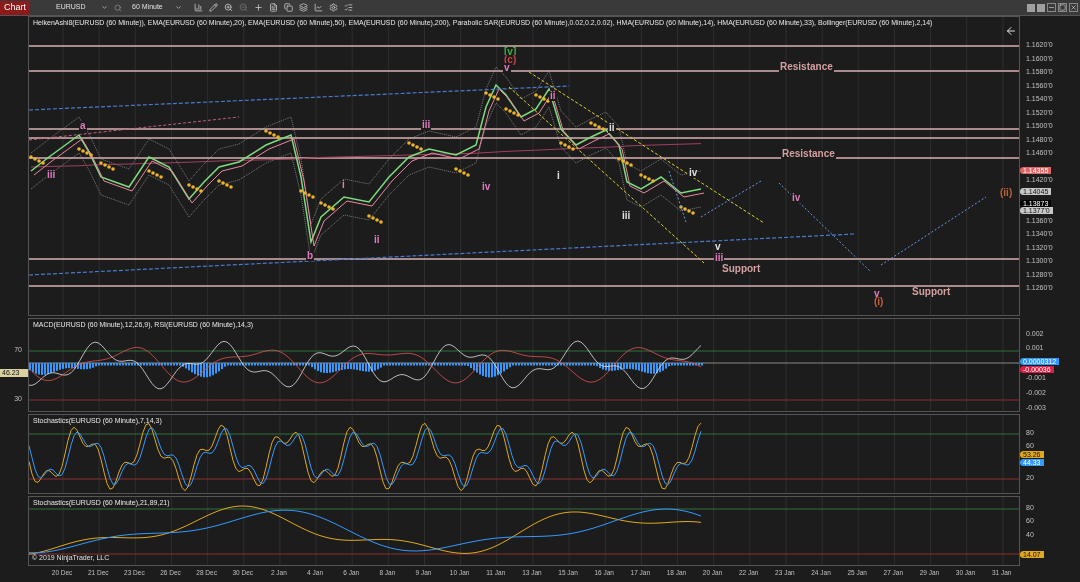  What do you see at coordinates (288, 7) in the screenshot?
I see `copy-icon` at bounding box center [288, 7].